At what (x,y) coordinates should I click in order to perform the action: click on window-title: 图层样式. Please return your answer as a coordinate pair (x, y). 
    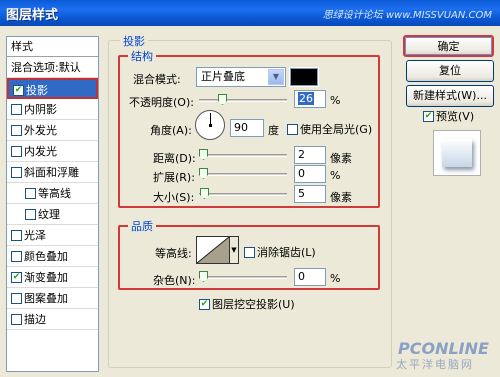
    Looking at the image, I should click on (32, 15).